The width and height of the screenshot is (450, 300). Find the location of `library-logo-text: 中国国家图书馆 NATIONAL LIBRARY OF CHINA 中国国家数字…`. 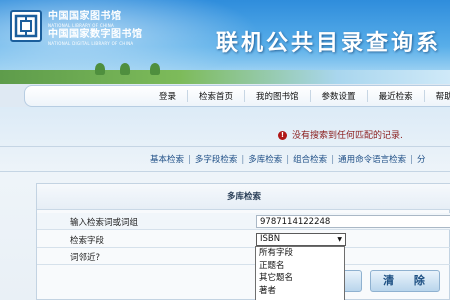

library-logo-text: 中国国家图书馆 NATIONAL LIBRARY OF CHINA 中国国家数字… is located at coordinates (95, 29).